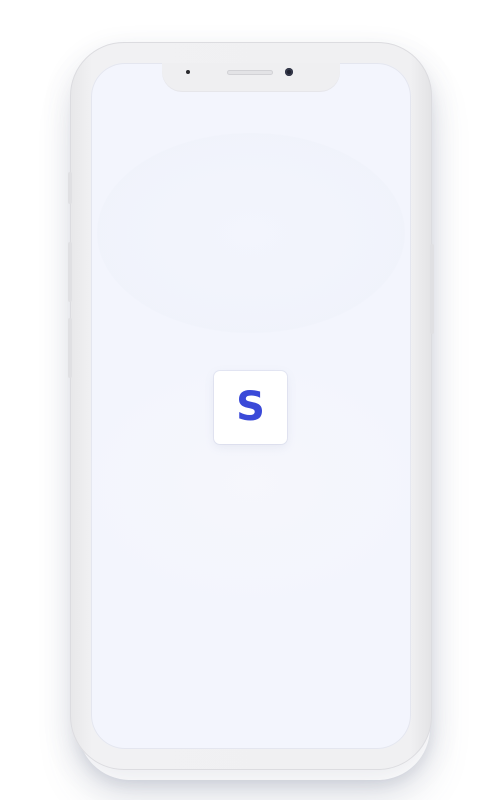 This screenshot has width=500, height=800. I want to click on home-indicator, so click(250, 744).